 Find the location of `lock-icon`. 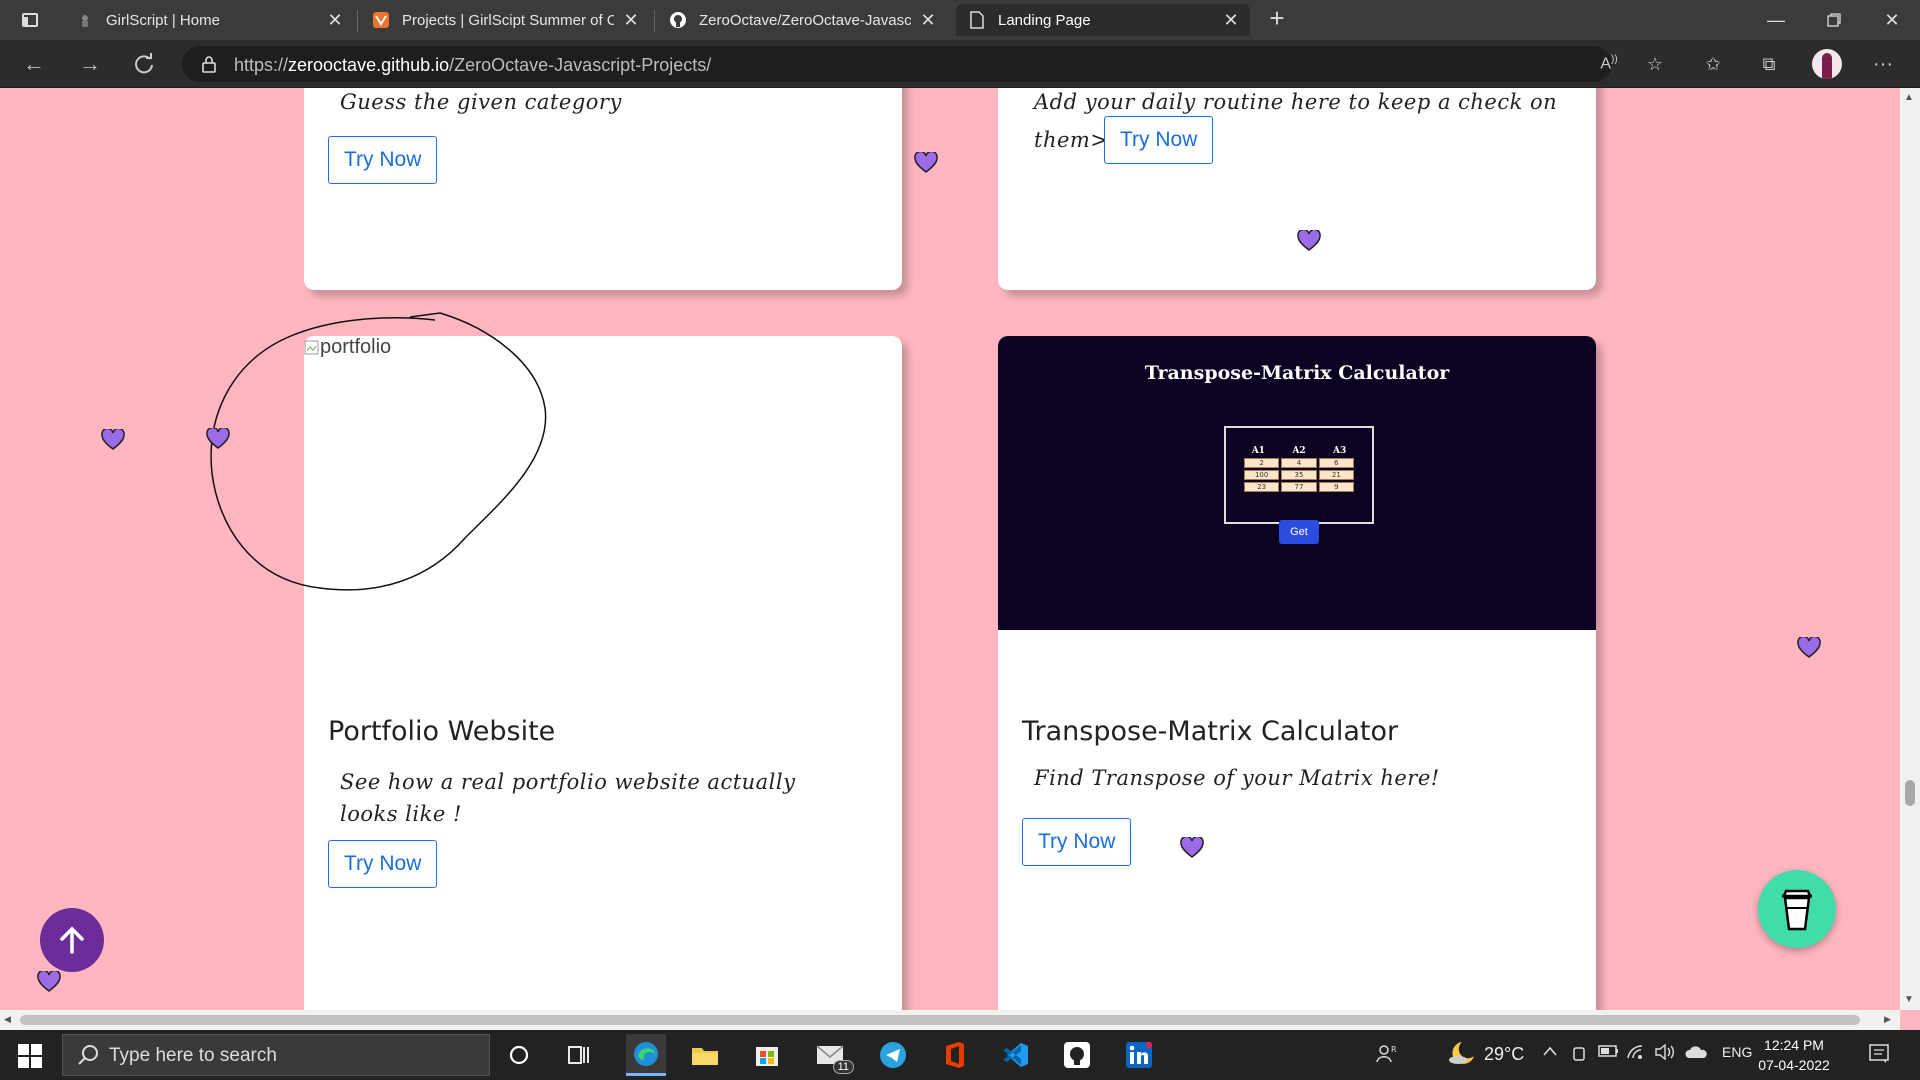

lock-icon is located at coordinates (210, 64).